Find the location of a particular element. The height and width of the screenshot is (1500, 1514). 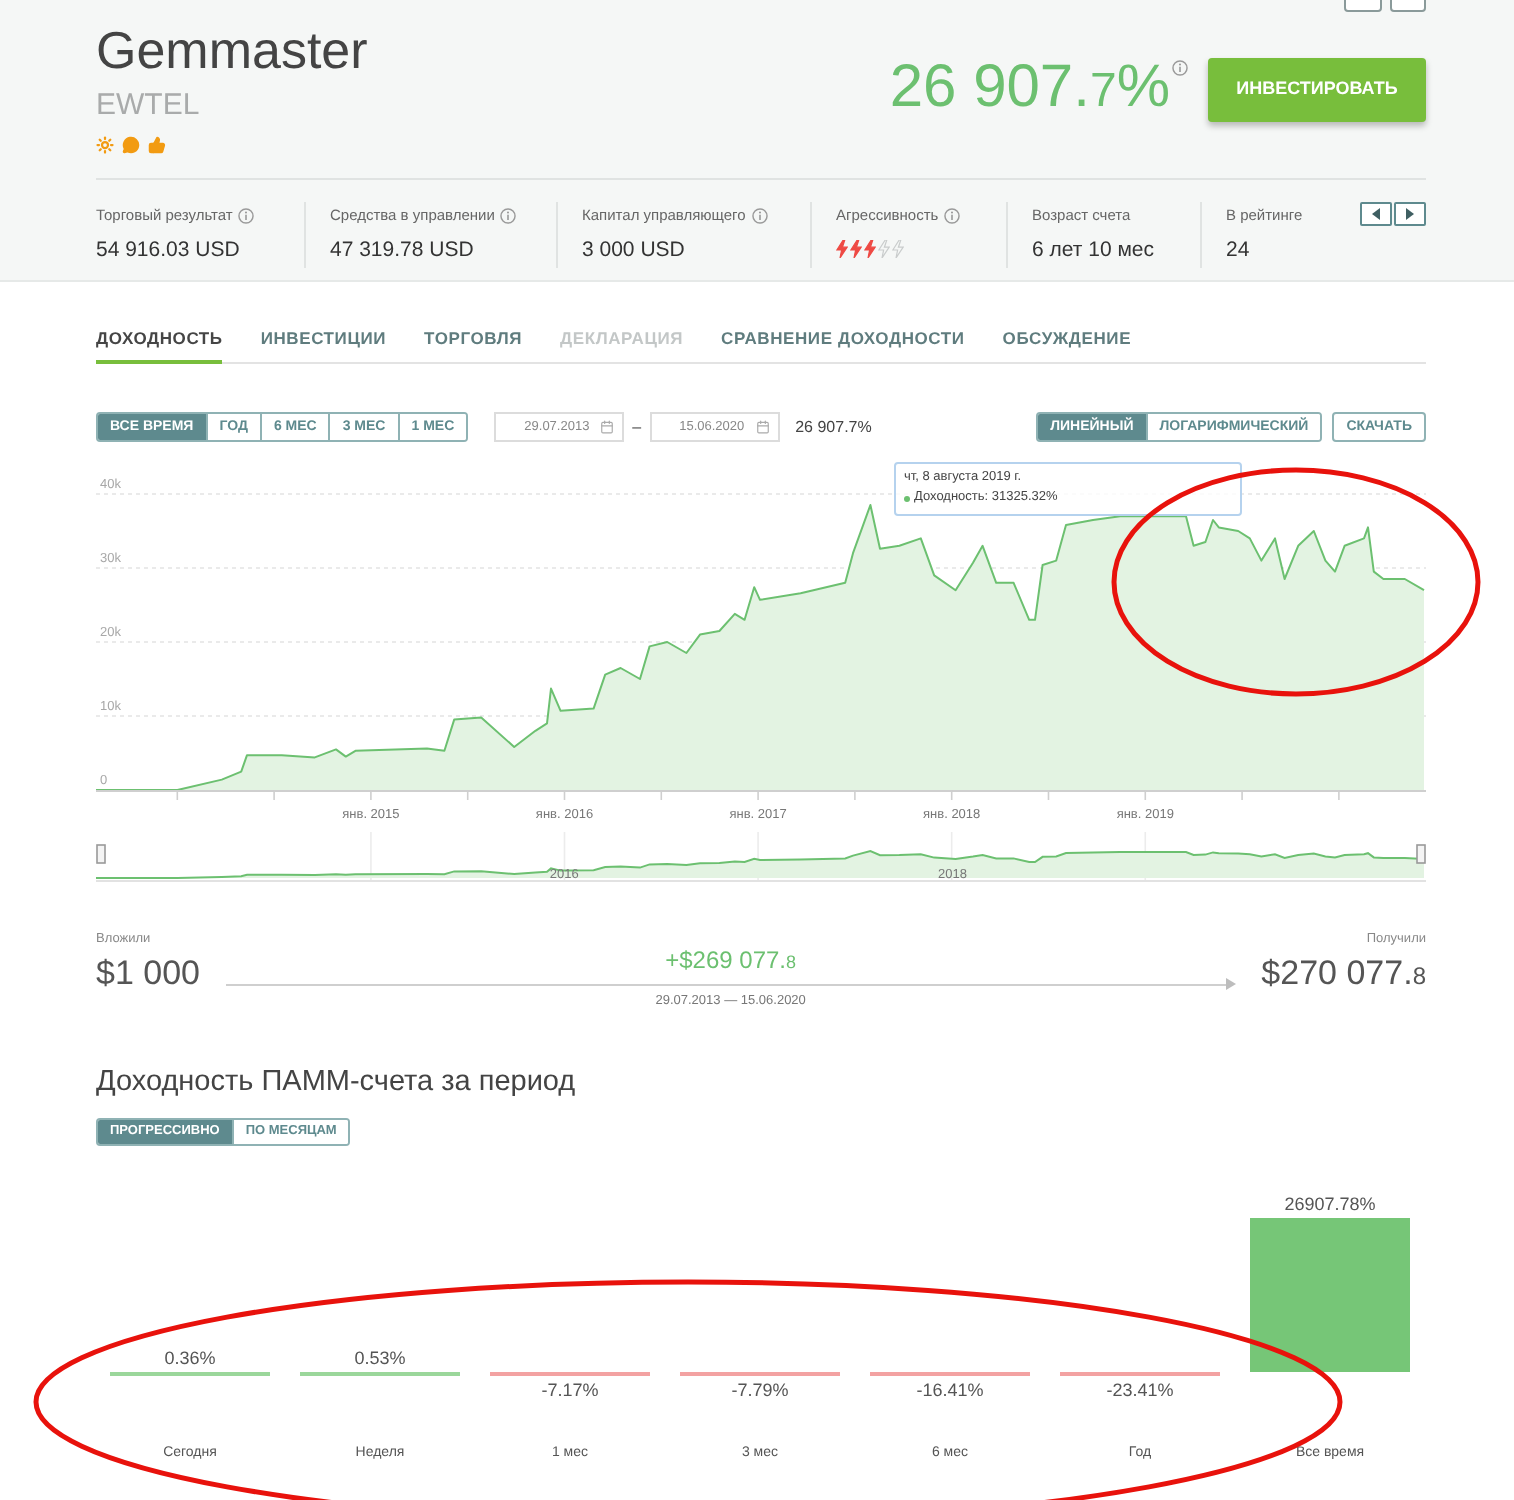

bar-value-label: -23.41% is located at coordinates (1140, 1390).